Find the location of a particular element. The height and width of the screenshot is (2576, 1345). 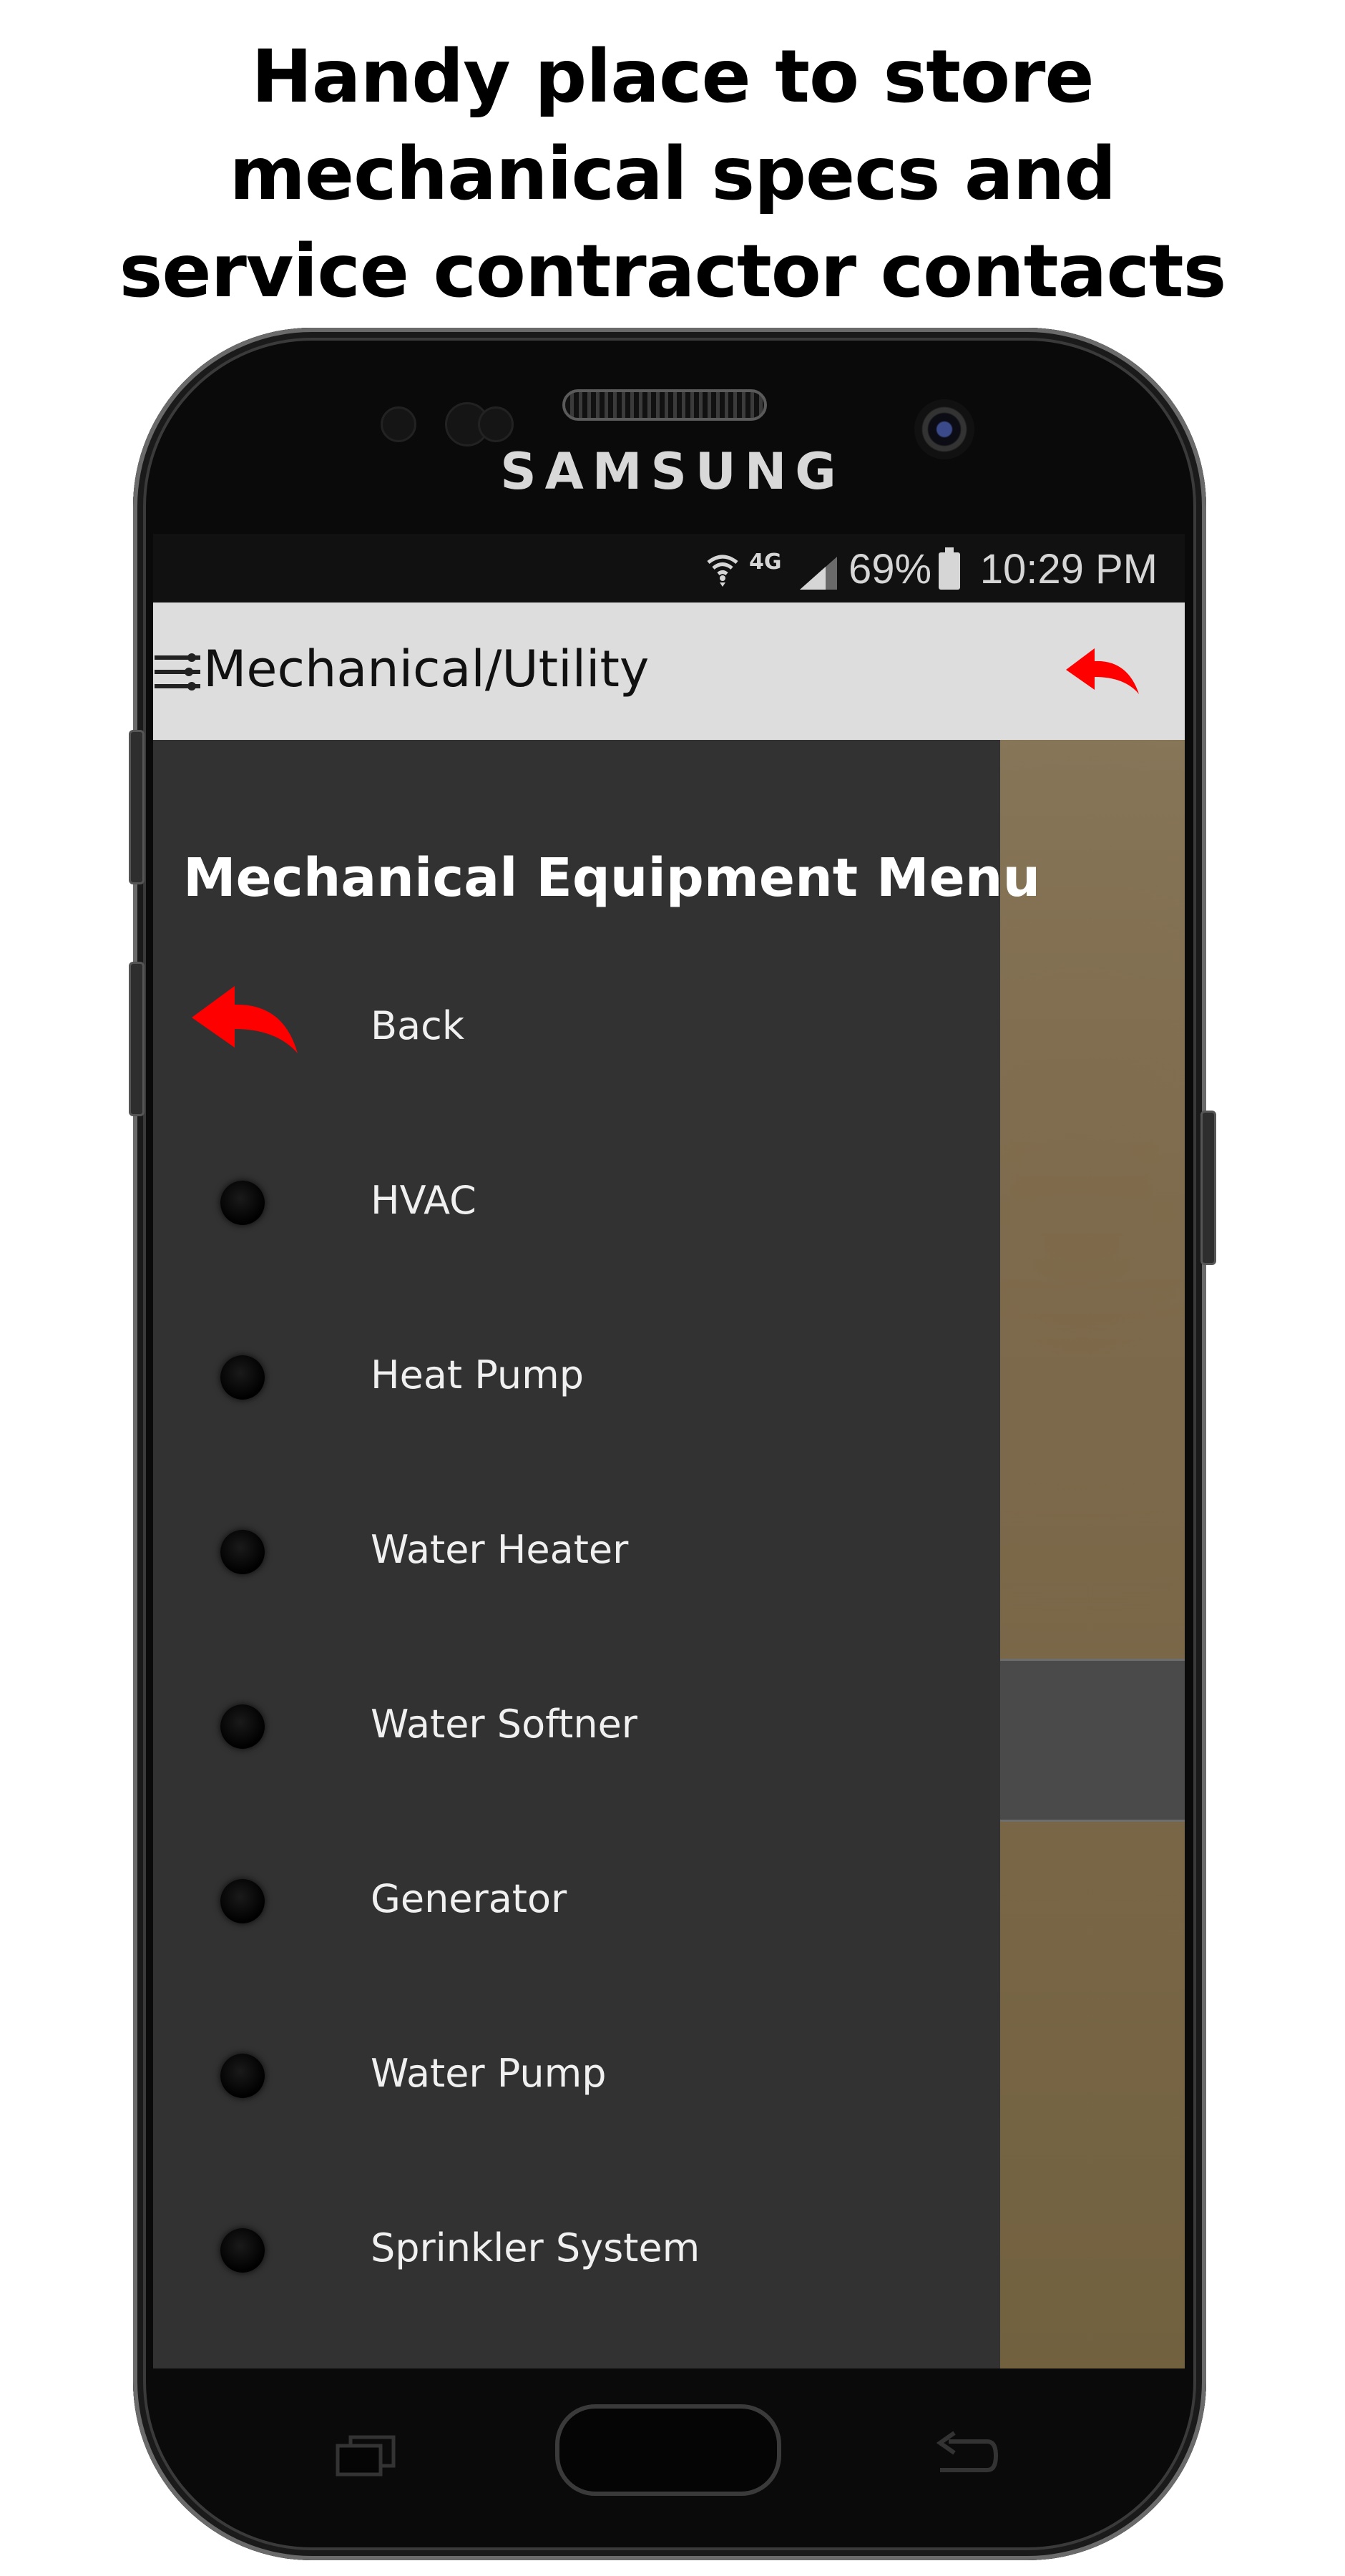

recent-apps-icon is located at coordinates (366, 2455).